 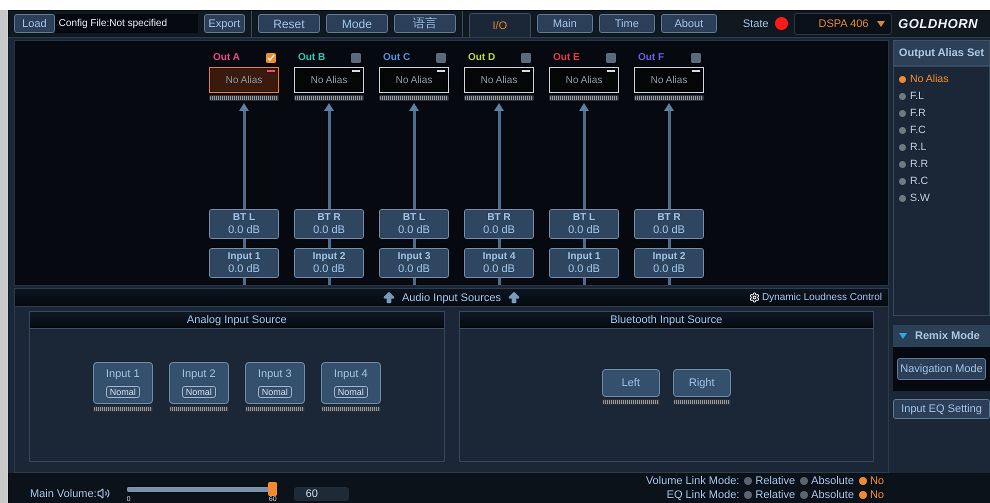 I want to click on input-card: Input 3 Nomal, so click(x=274, y=383).